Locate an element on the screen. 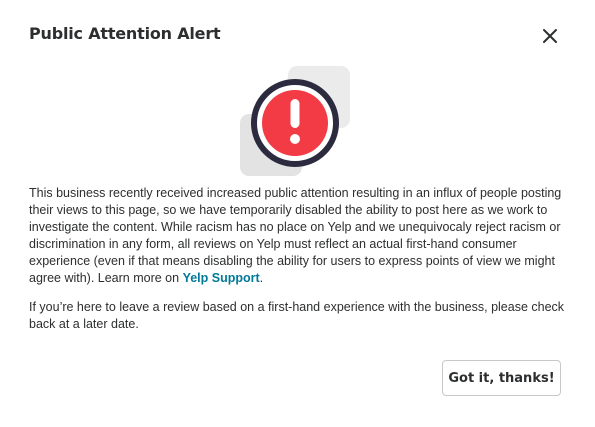  got-it-button: Got it, thanks! is located at coordinates (501, 378).